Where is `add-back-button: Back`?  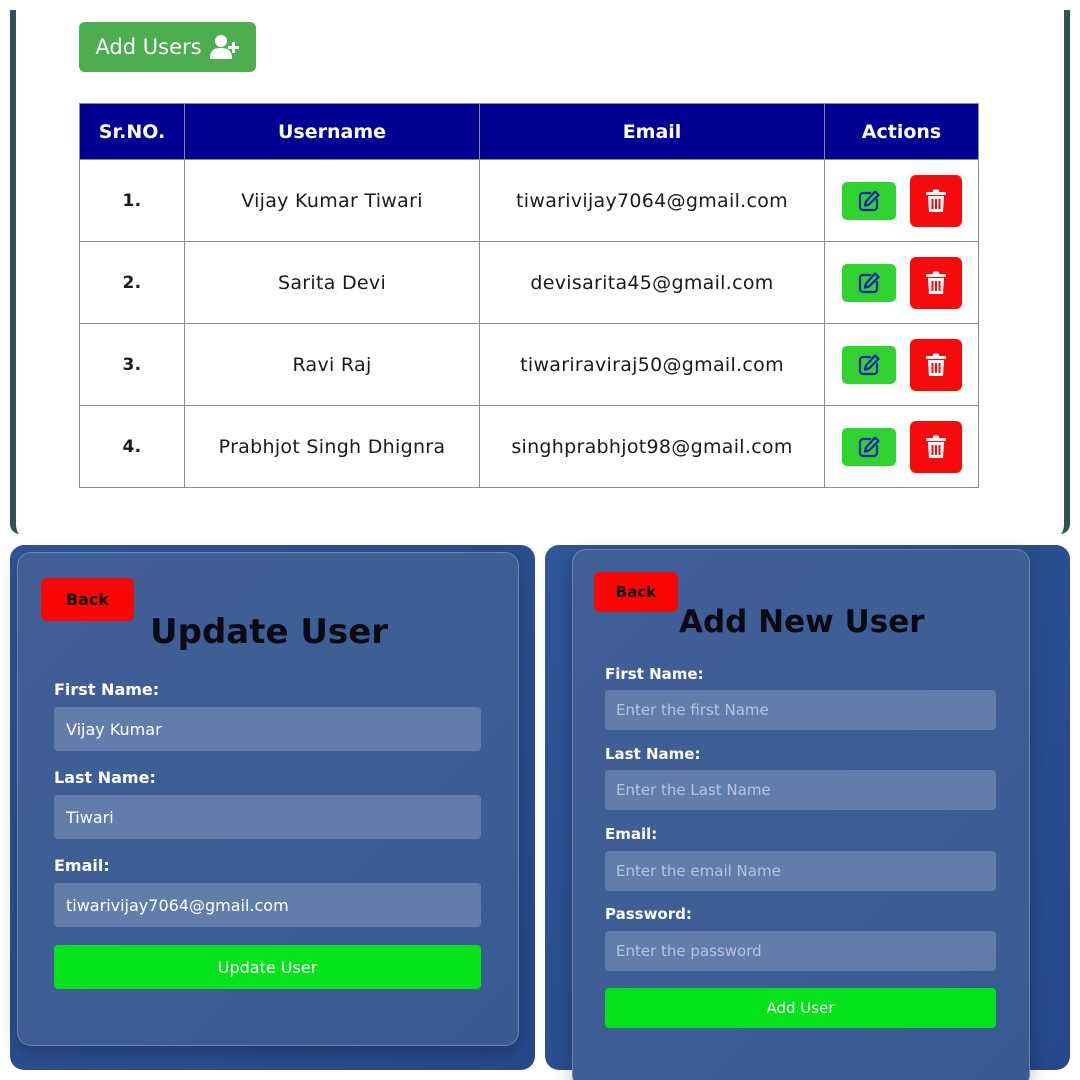
add-back-button: Back is located at coordinates (636, 592).